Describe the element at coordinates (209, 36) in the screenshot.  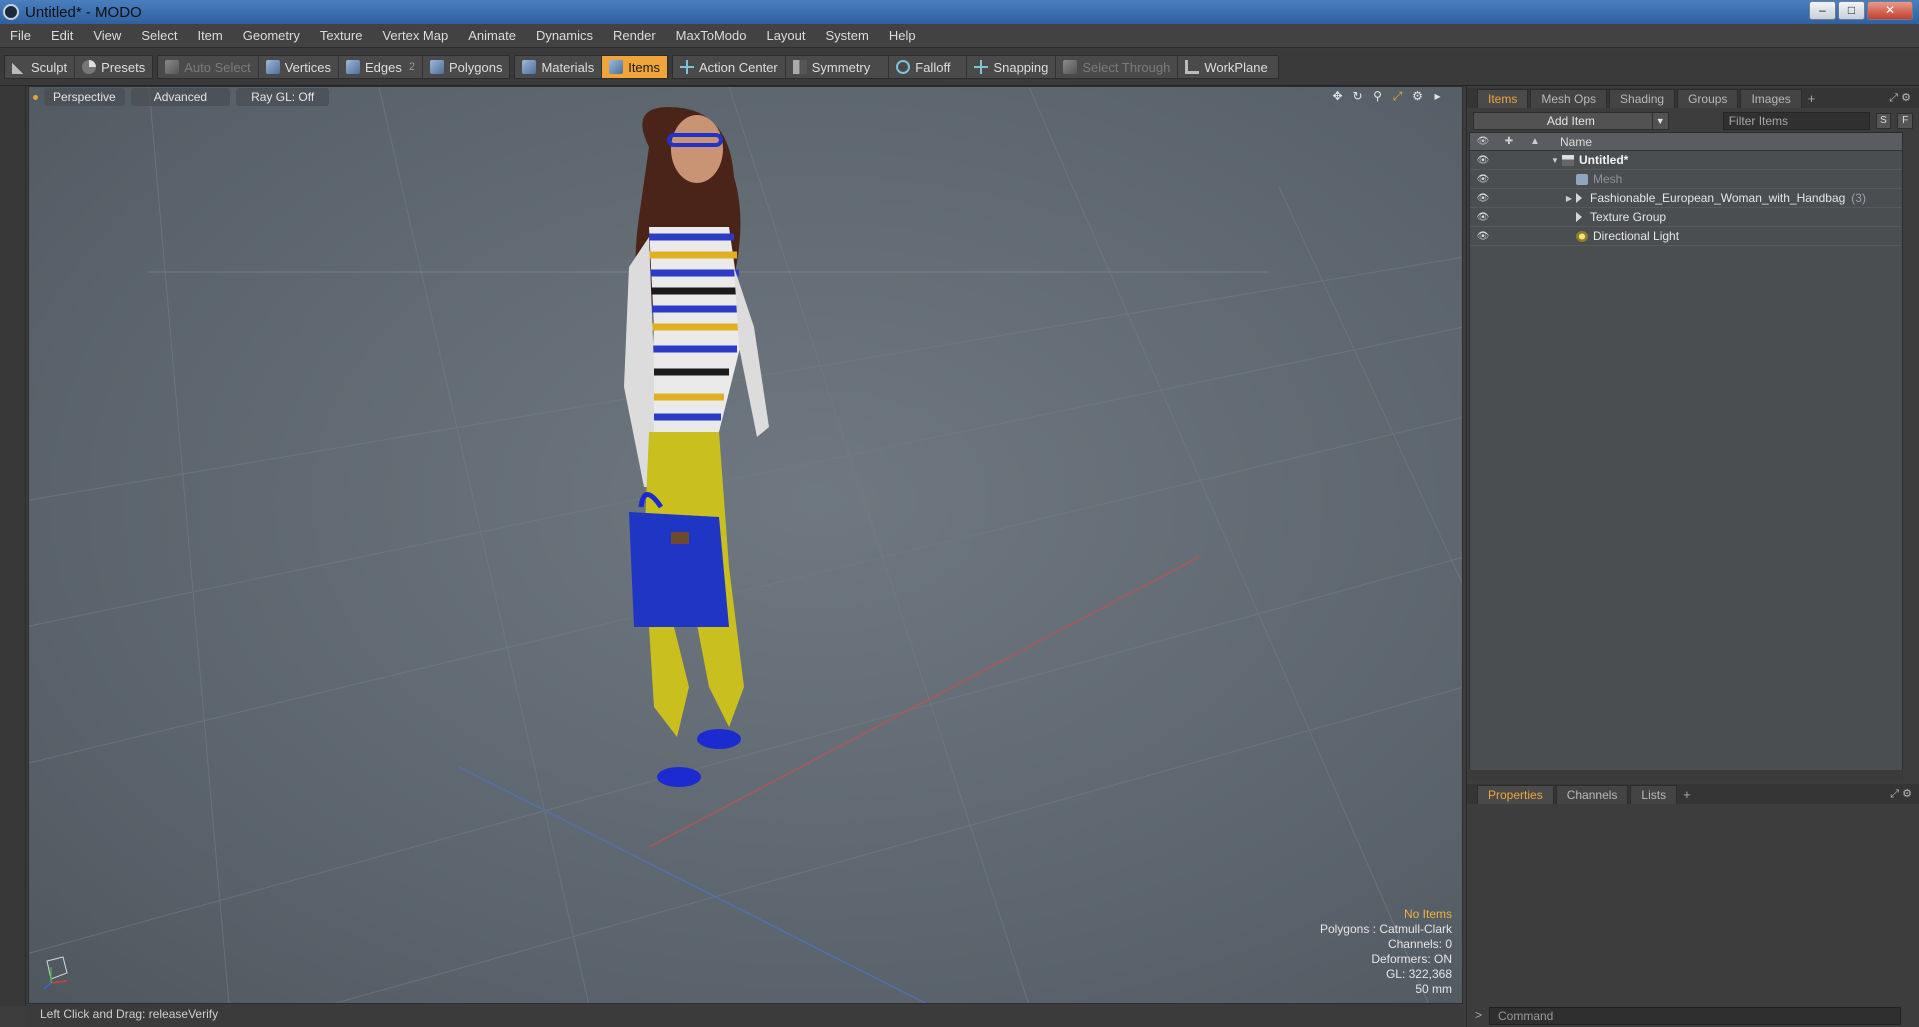
I see `menu-item: Item` at that location.